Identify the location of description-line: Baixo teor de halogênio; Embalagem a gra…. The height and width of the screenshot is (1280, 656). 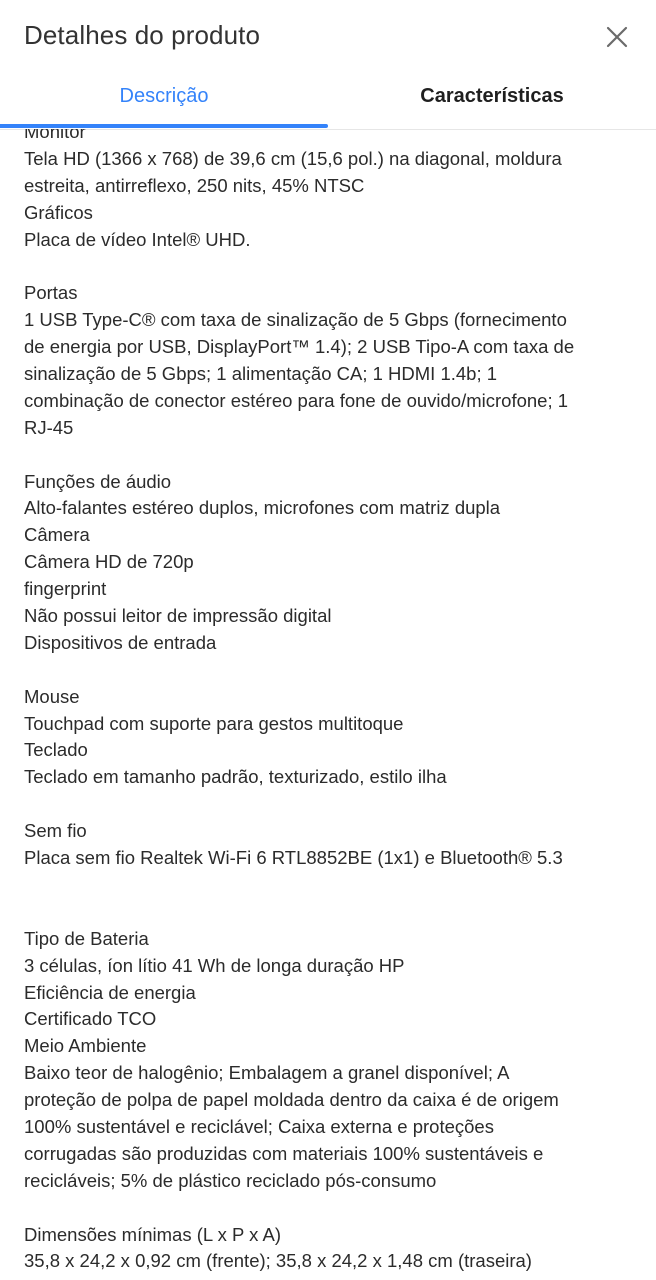
(267, 1073).